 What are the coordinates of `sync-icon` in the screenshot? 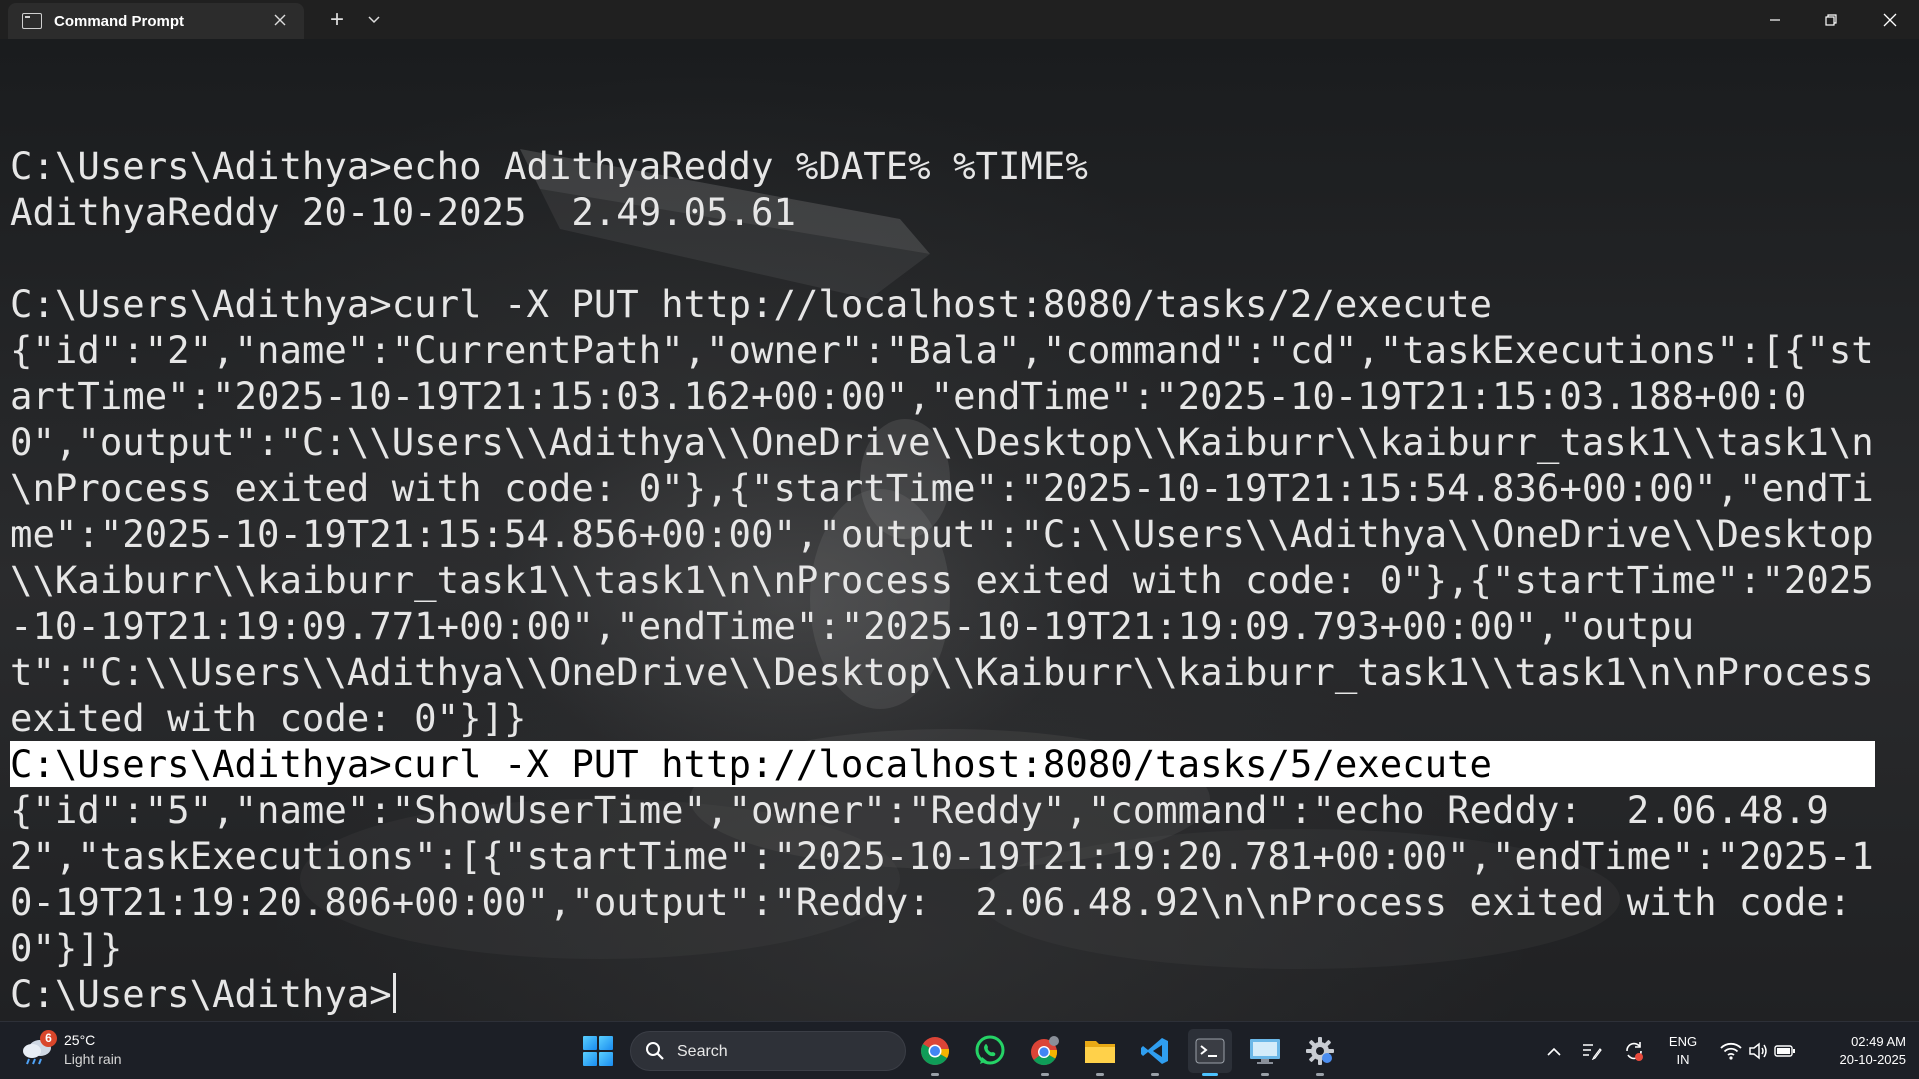 It's located at (1634, 1051).